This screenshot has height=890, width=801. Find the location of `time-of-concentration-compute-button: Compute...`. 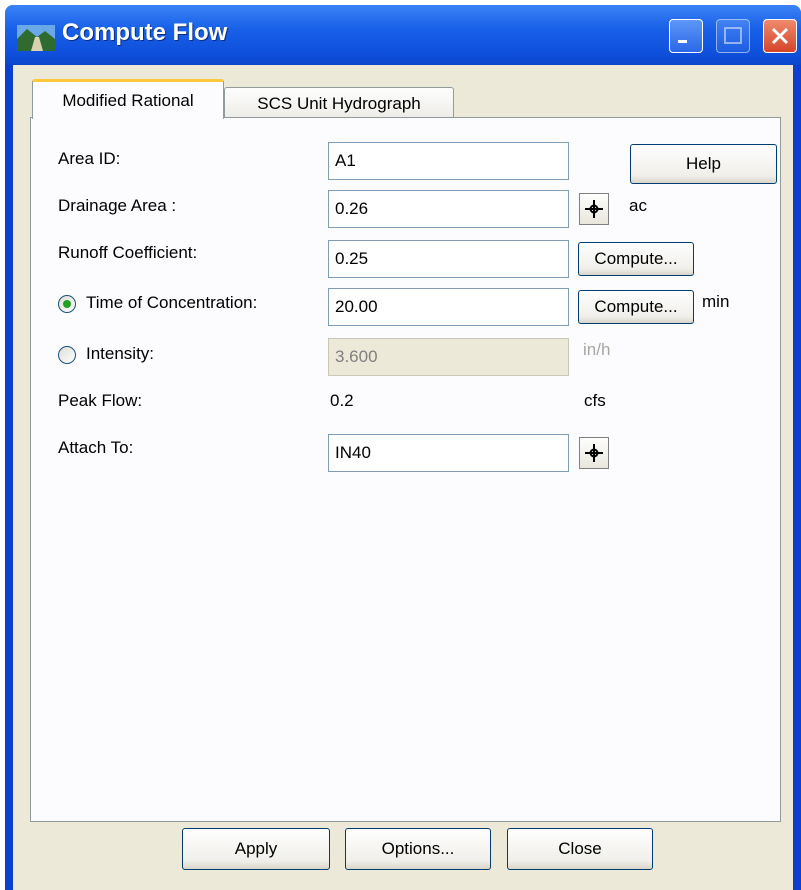

time-of-concentration-compute-button: Compute... is located at coordinates (636, 307).